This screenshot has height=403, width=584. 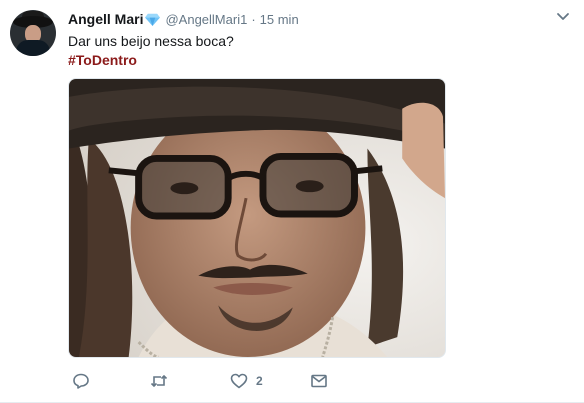 What do you see at coordinates (279, 19) in the screenshot?
I see `timestamp: 15 min` at bounding box center [279, 19].